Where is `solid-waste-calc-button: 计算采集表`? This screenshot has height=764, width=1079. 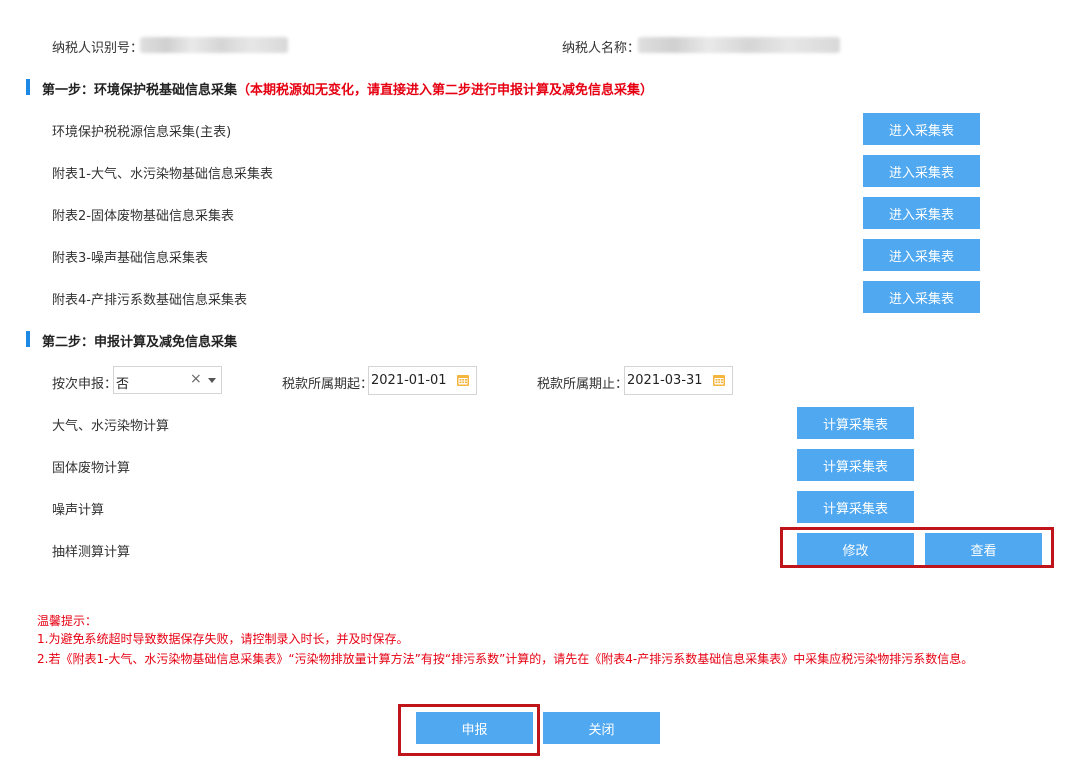
solid-waste-calc-button: 计算采集表 is located at coordinates (855, 465).